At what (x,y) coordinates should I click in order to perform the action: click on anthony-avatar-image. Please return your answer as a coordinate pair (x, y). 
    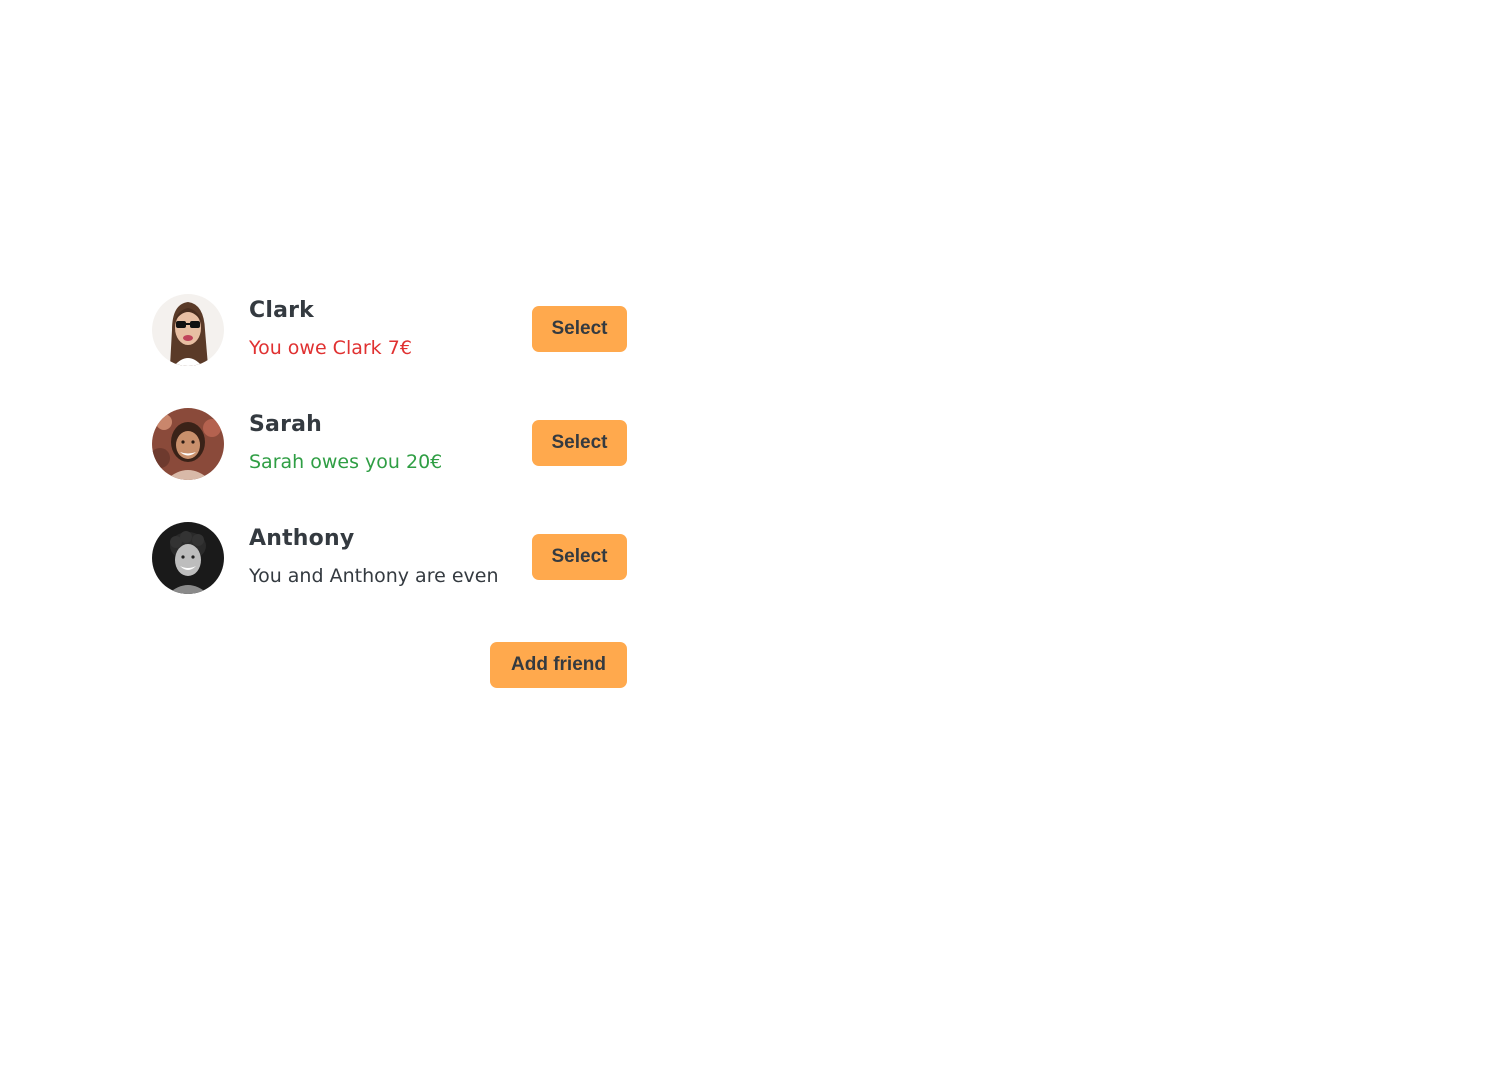
    Looking at the image, I should click on (188, 558).